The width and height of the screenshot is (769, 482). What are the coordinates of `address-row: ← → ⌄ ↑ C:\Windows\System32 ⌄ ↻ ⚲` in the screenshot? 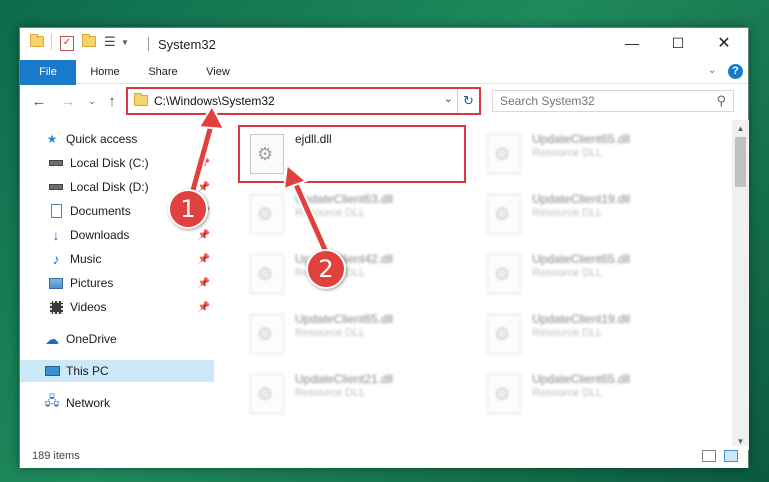 It's located at (384, 101).